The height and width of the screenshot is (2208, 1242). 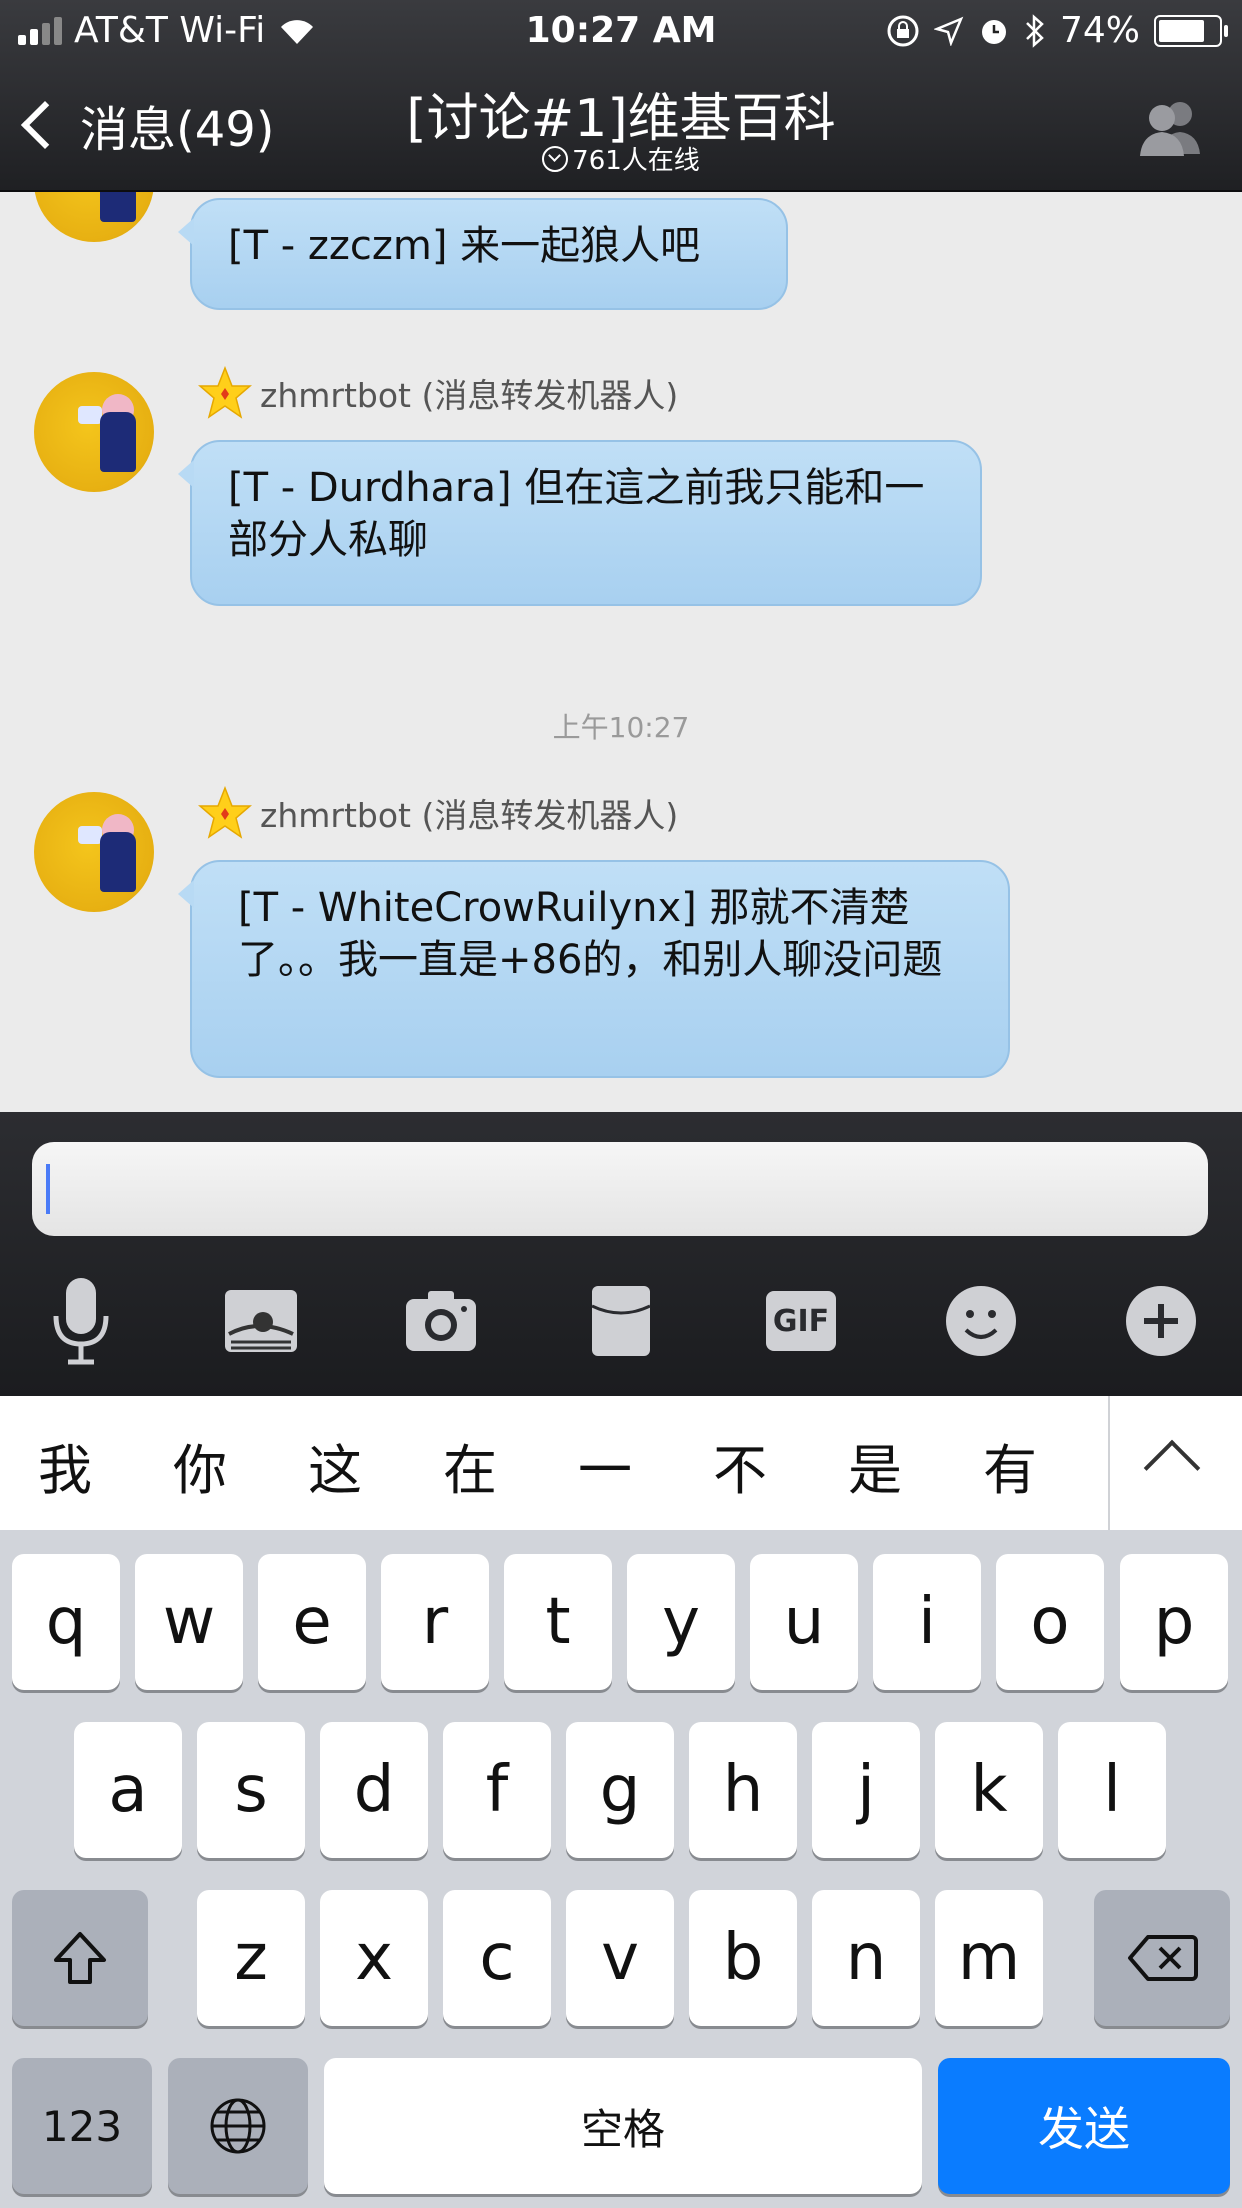 What do you see at coordinates (261, 1321) in the screenshot?
I see `photo-icon` at bounding box center [261, 1321].